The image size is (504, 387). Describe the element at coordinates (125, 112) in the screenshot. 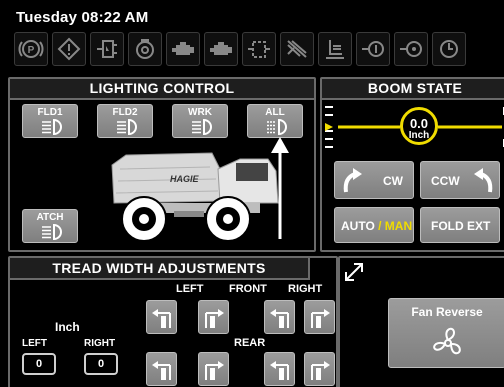

I see `fld2-label: FLD2` at that location.